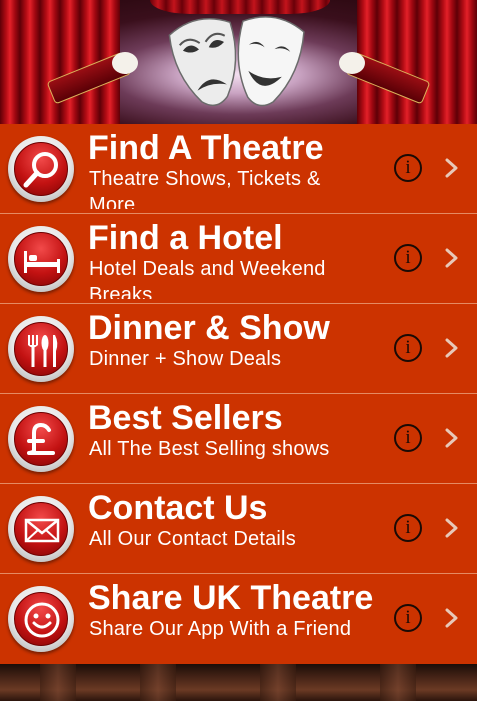 The image size is (477, 701). I want to click on menu-item-title: Find A Theatre, so click(206, 148).